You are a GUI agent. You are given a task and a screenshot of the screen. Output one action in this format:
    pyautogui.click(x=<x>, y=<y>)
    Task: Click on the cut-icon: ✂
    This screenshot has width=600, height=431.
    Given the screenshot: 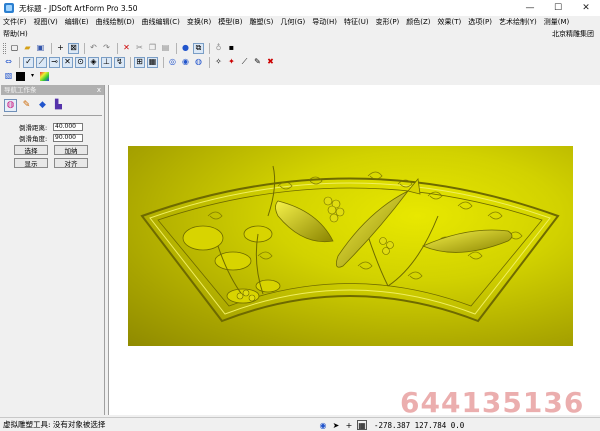 What is the action you would take?
    pyautogui.click(x=139, y=48)
    